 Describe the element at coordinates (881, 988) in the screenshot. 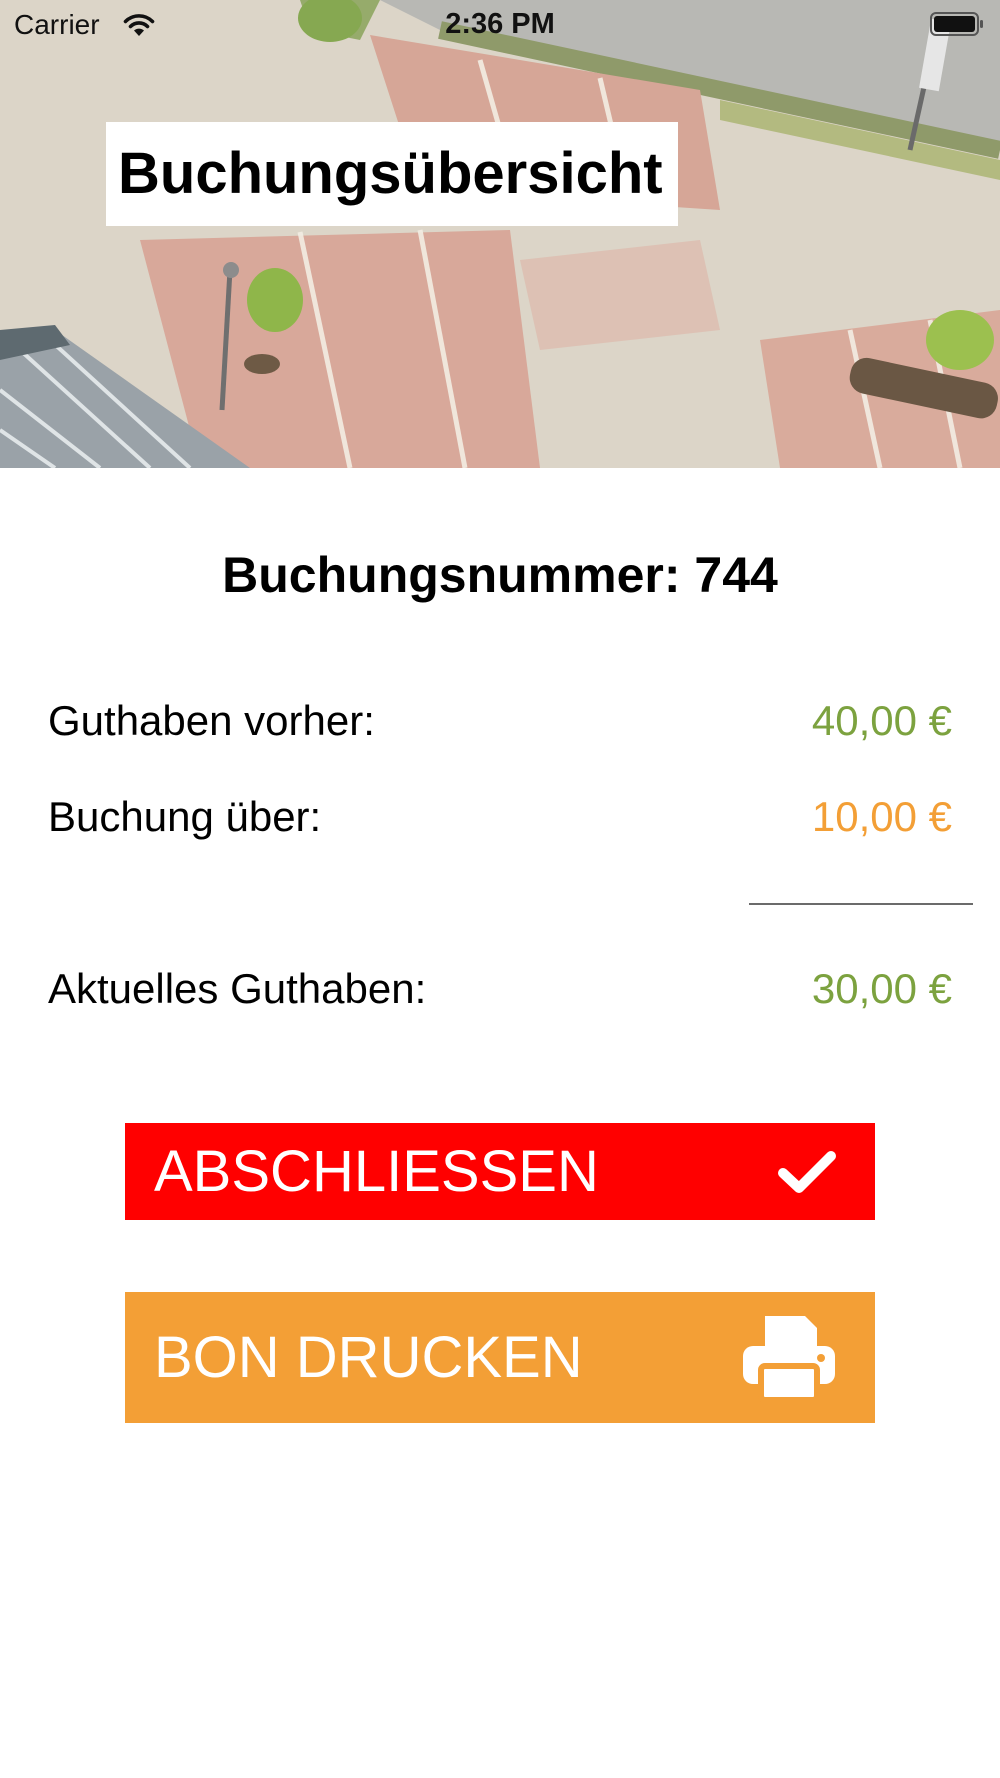

I see `current-balance-value: 30,00 €` at that location.